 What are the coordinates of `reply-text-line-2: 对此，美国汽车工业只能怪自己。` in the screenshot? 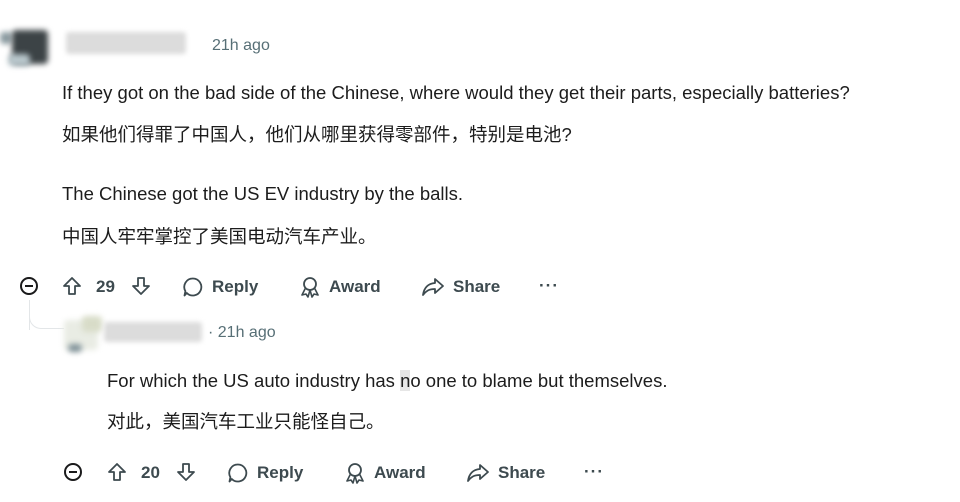 It's located at (246, 421).